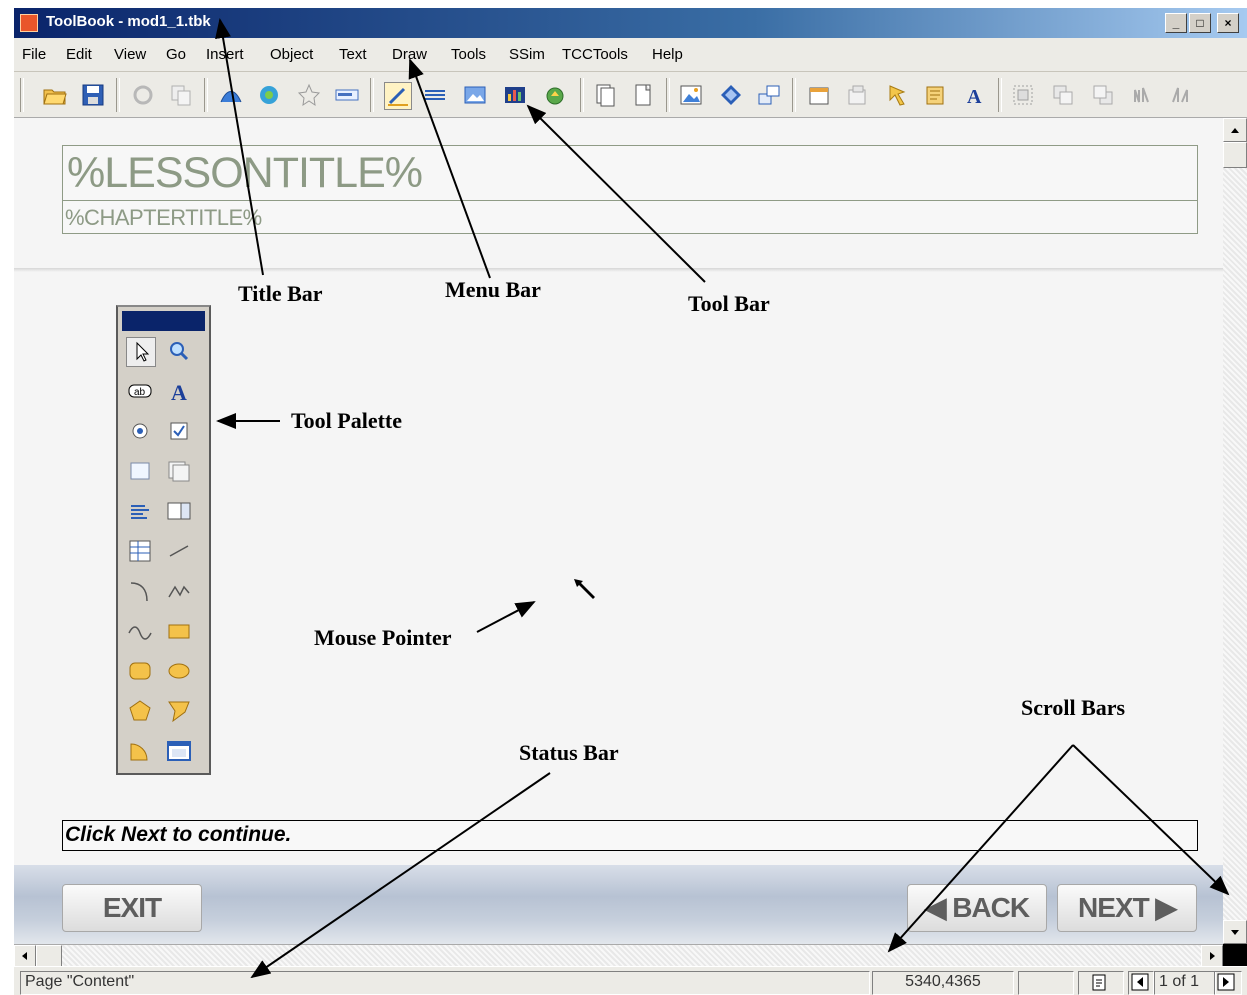 Image resolution: width=1247 pixels, height=995 pixels. Describe the element at coordinates (605, 95) in the screenshot. I see `page-icon` at that location.